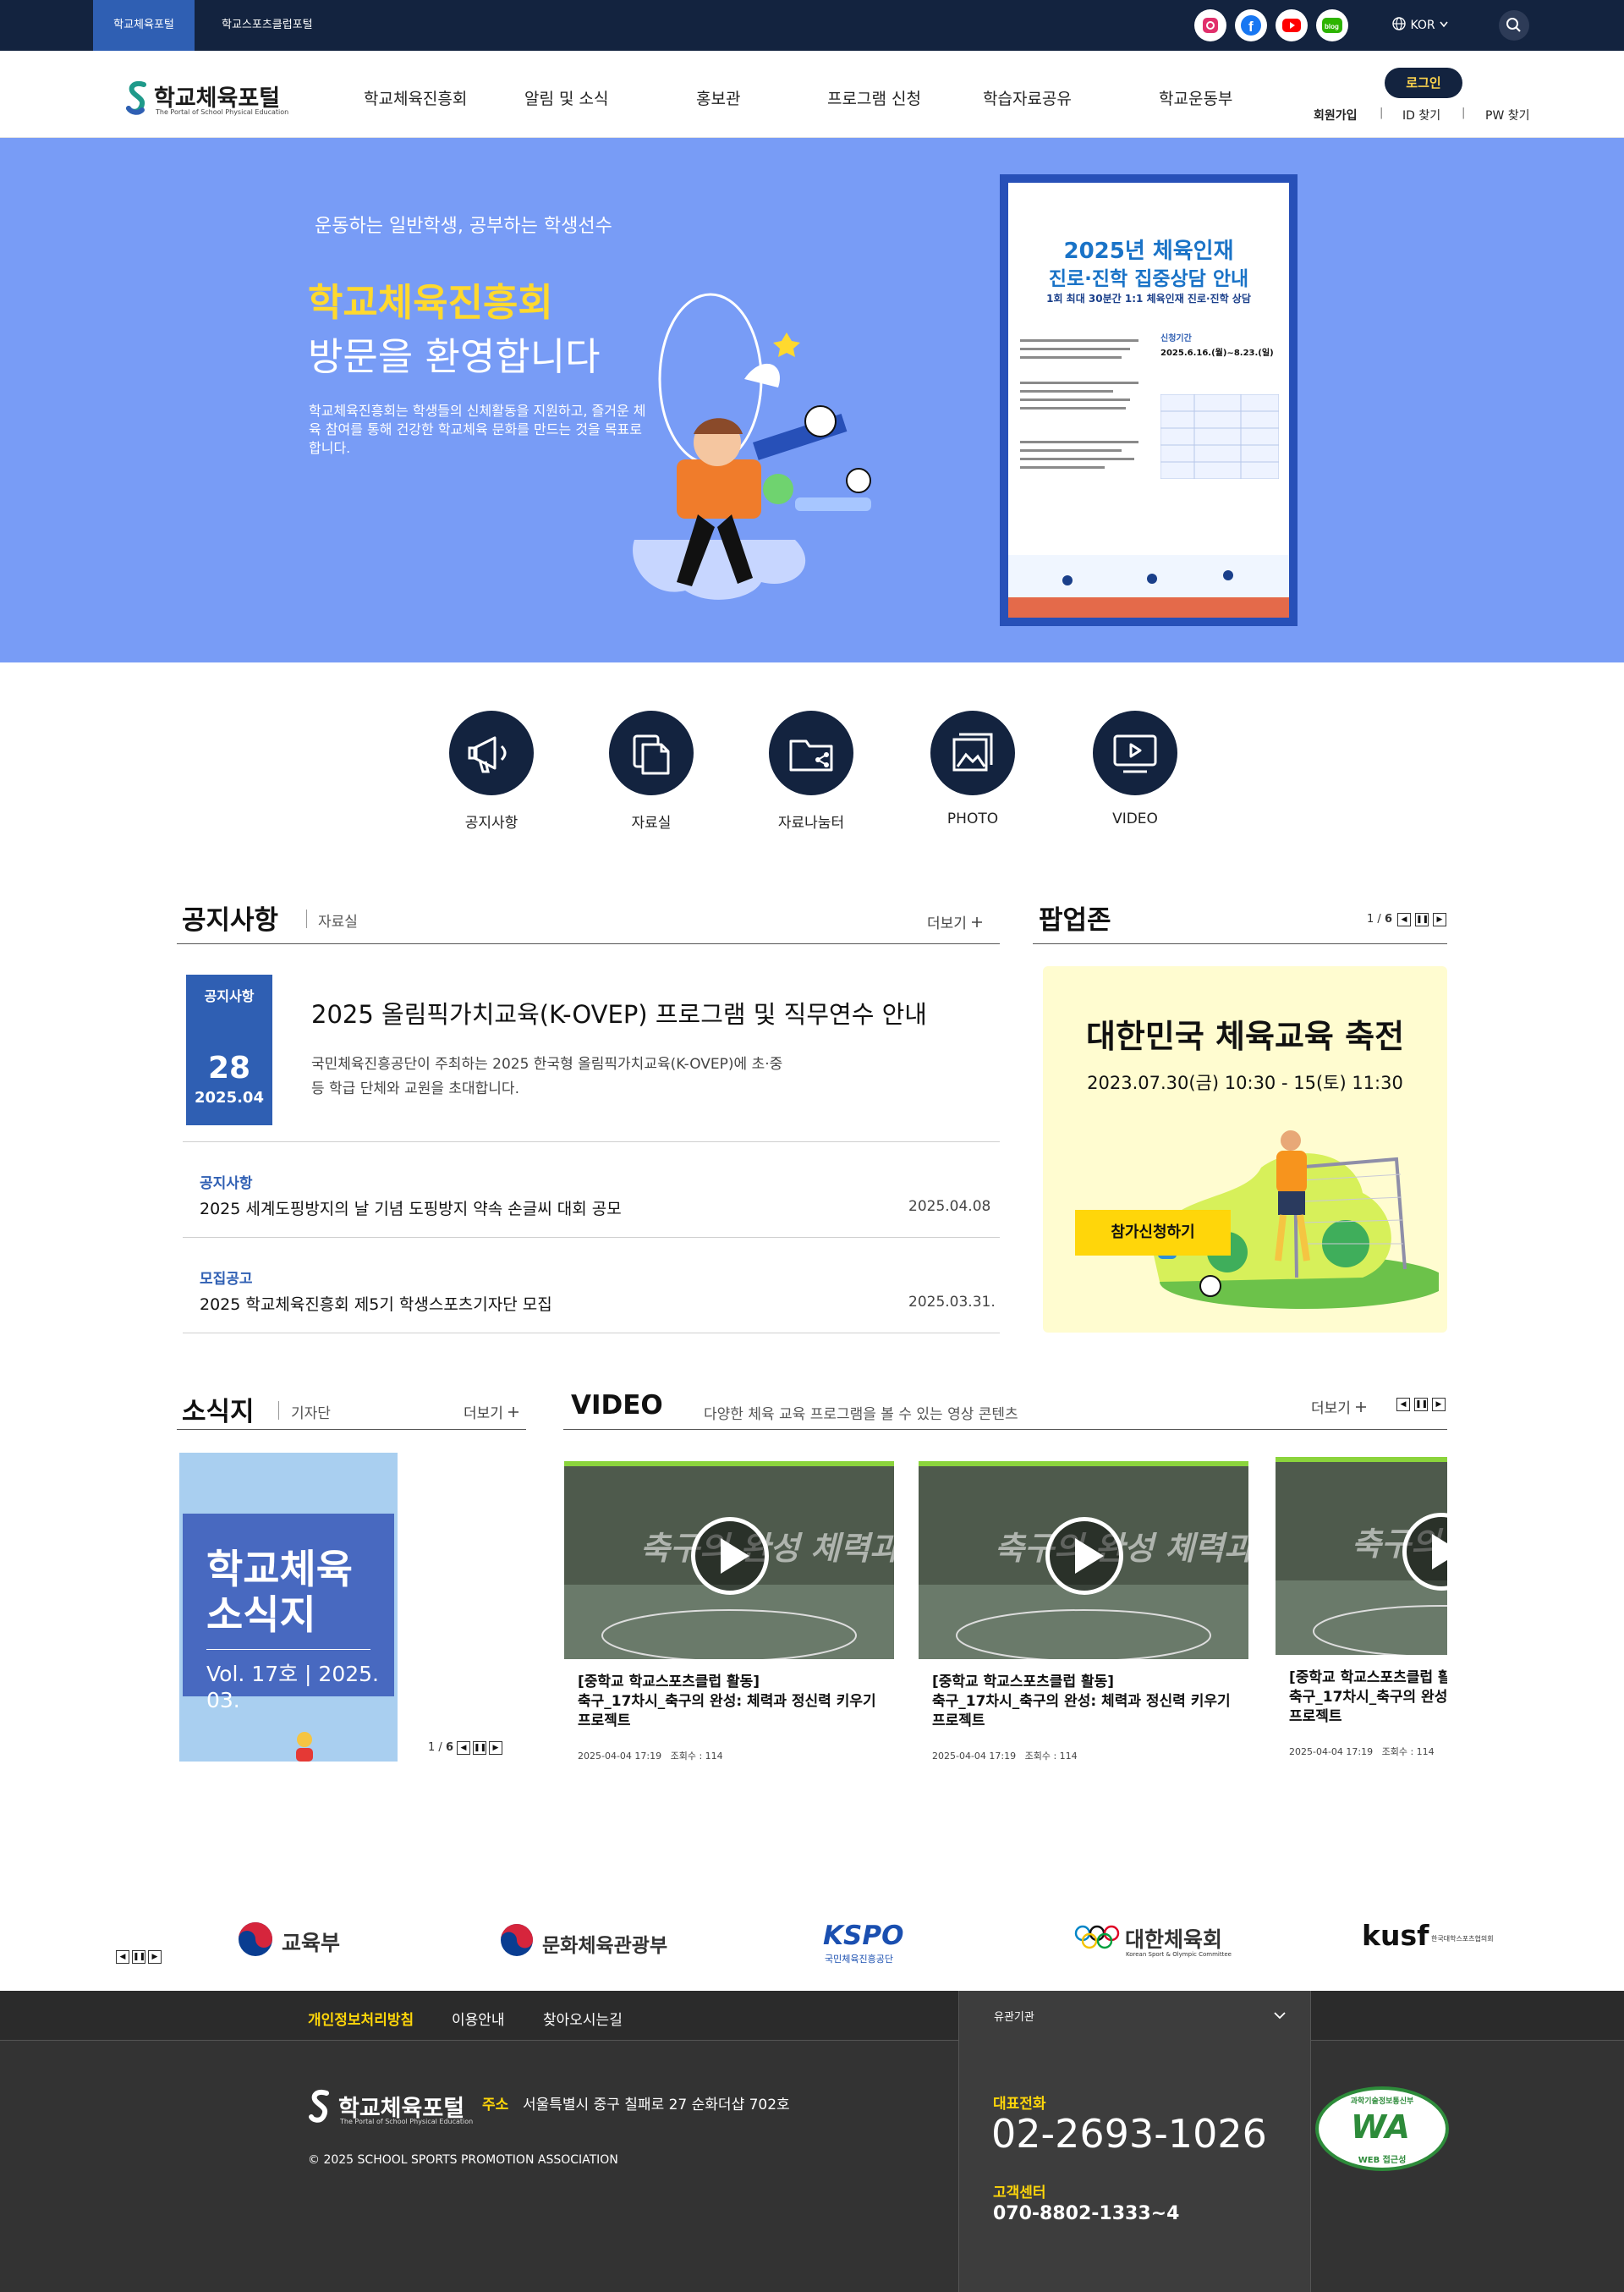  I want to click on web-accessibility-badge: 과학기술정보통신부 WA WEB 접근성, so click(1382, 2128).